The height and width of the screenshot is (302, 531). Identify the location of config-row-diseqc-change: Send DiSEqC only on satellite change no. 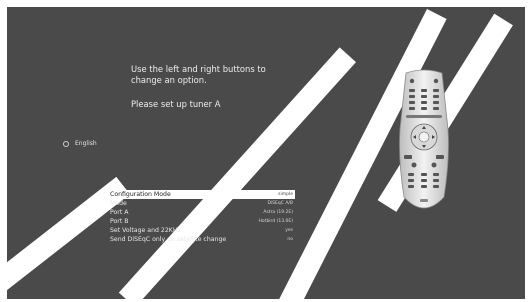
(202, 239).